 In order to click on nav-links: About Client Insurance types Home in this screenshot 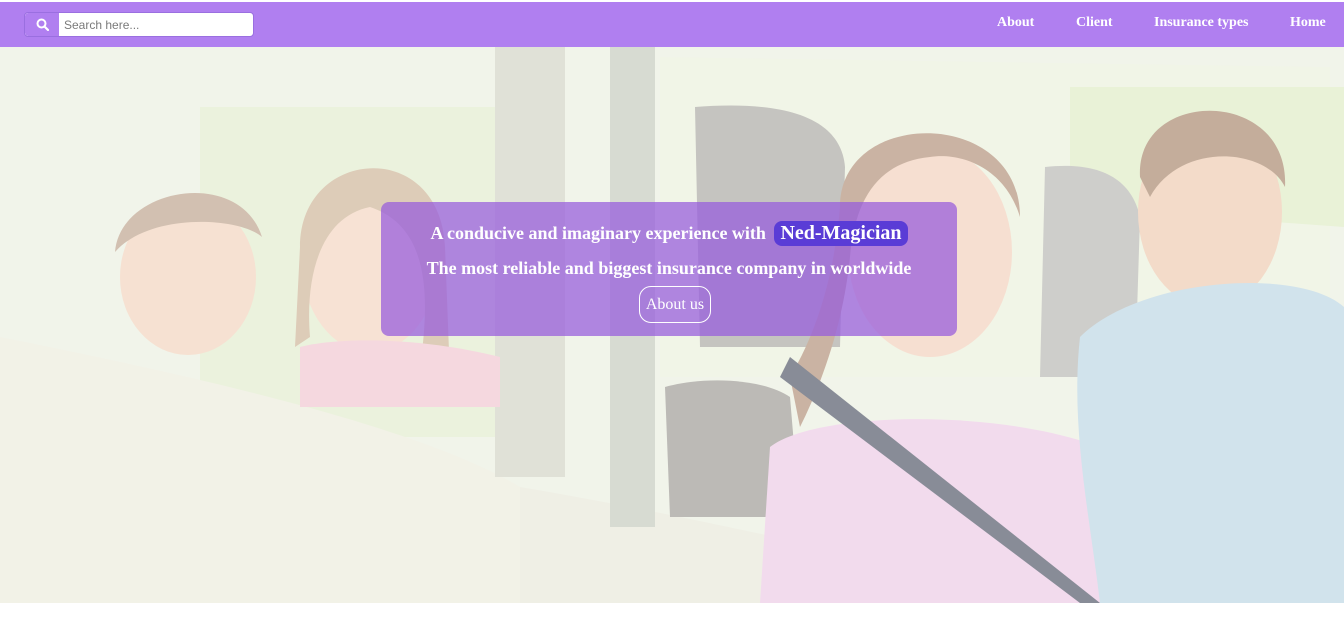, I will do `click(672, 24)`.